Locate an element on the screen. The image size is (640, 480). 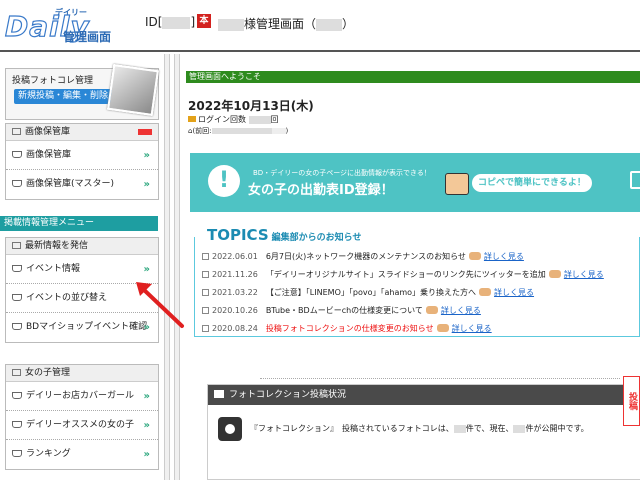
topic-text: 「デイリーオリジナルサイト」スライドショーのリンク先にツイッターを追加 is located at coordinates (405, 274).